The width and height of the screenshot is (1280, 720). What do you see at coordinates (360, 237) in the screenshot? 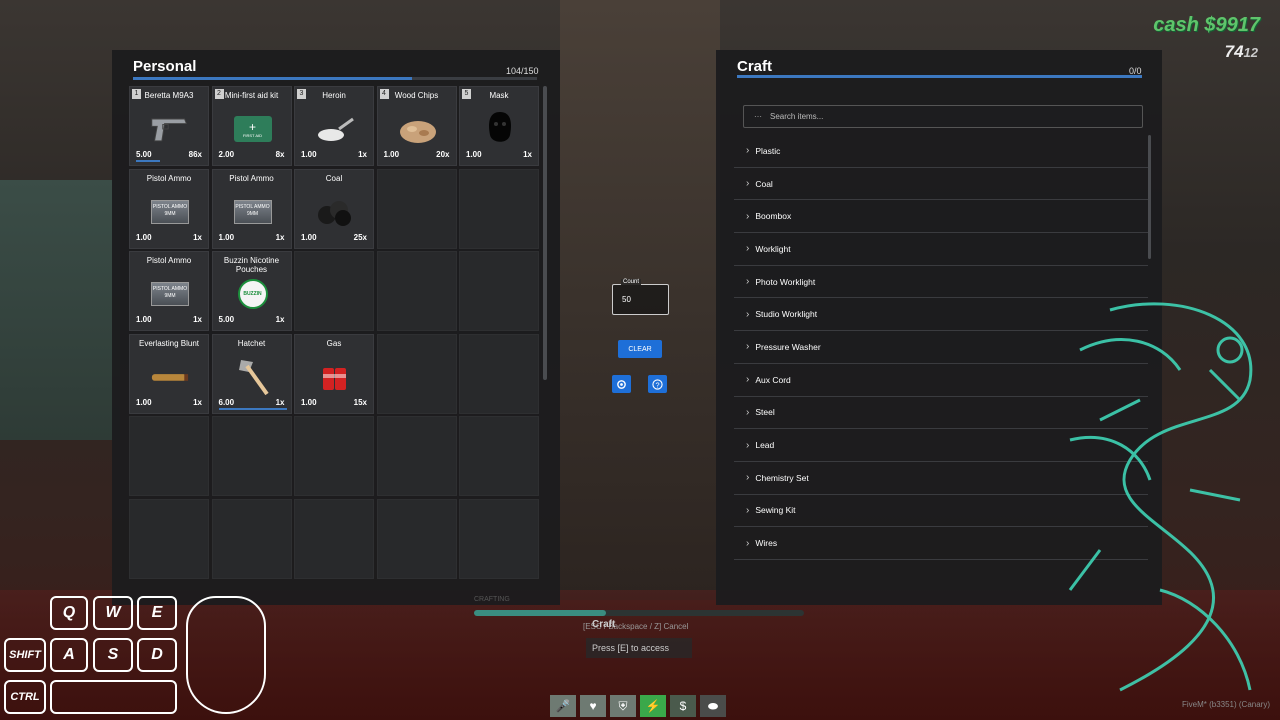
I see `item-quantity: 25x` at bounding box center [360, 237].